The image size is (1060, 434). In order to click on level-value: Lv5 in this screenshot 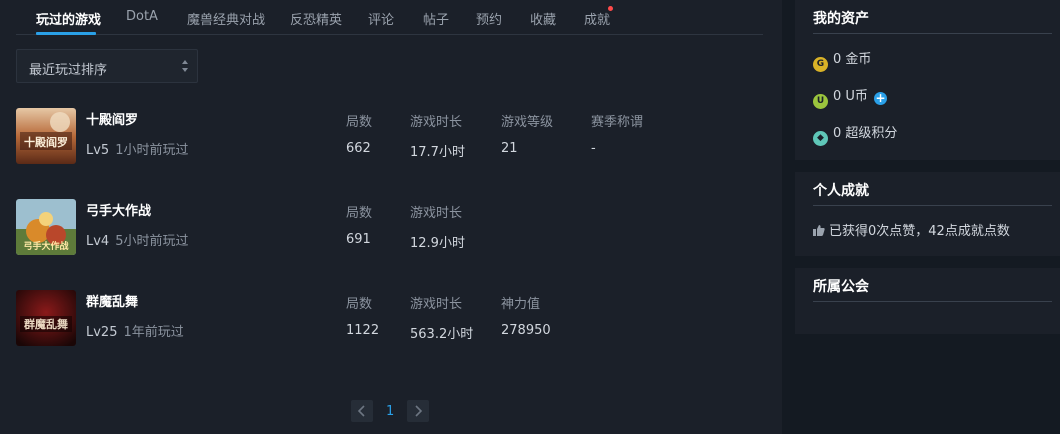, I will do `click(98, 150)`.